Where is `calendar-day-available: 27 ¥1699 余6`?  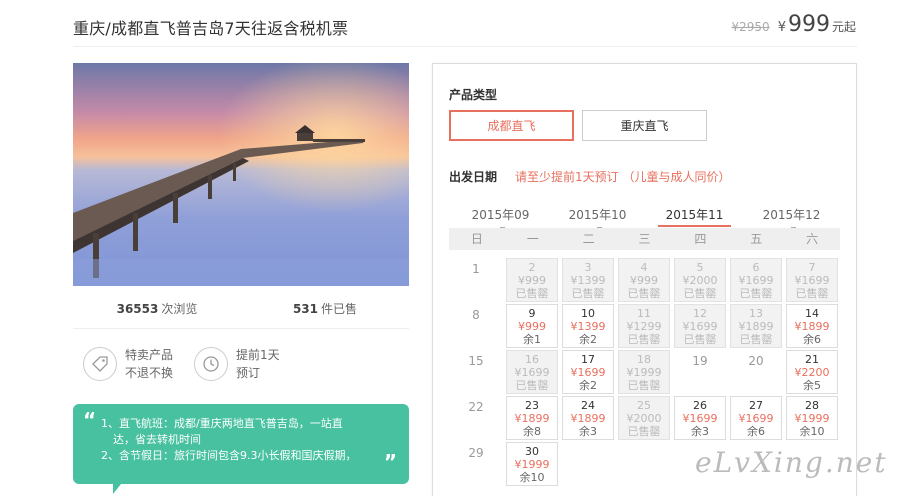 calendar-day-available: 27 ¥1699 余6 is located at coordinates (756, 418).